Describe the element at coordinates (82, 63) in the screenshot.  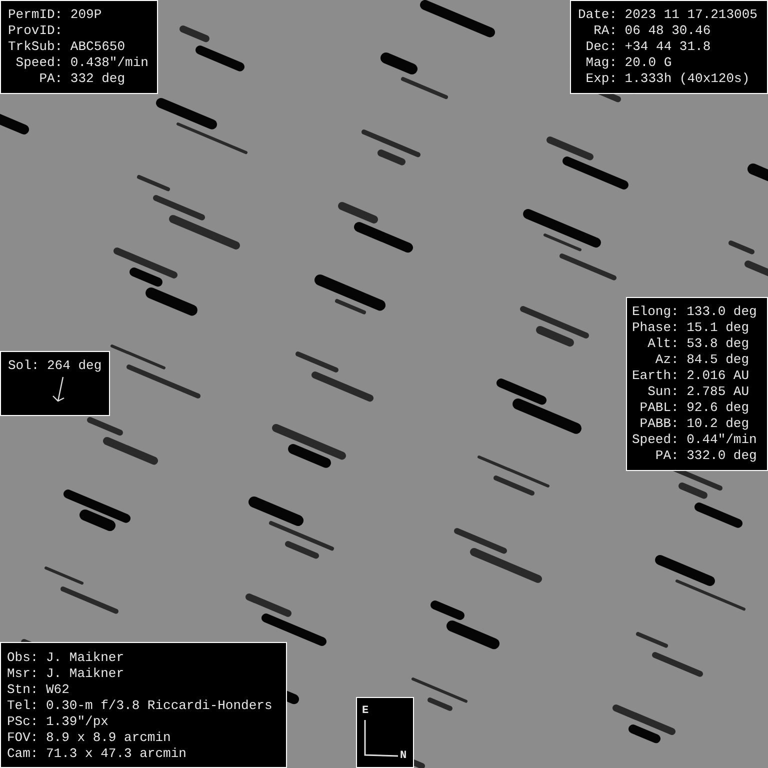
I see `info-text: Speed: 0.438"/min` at that location.